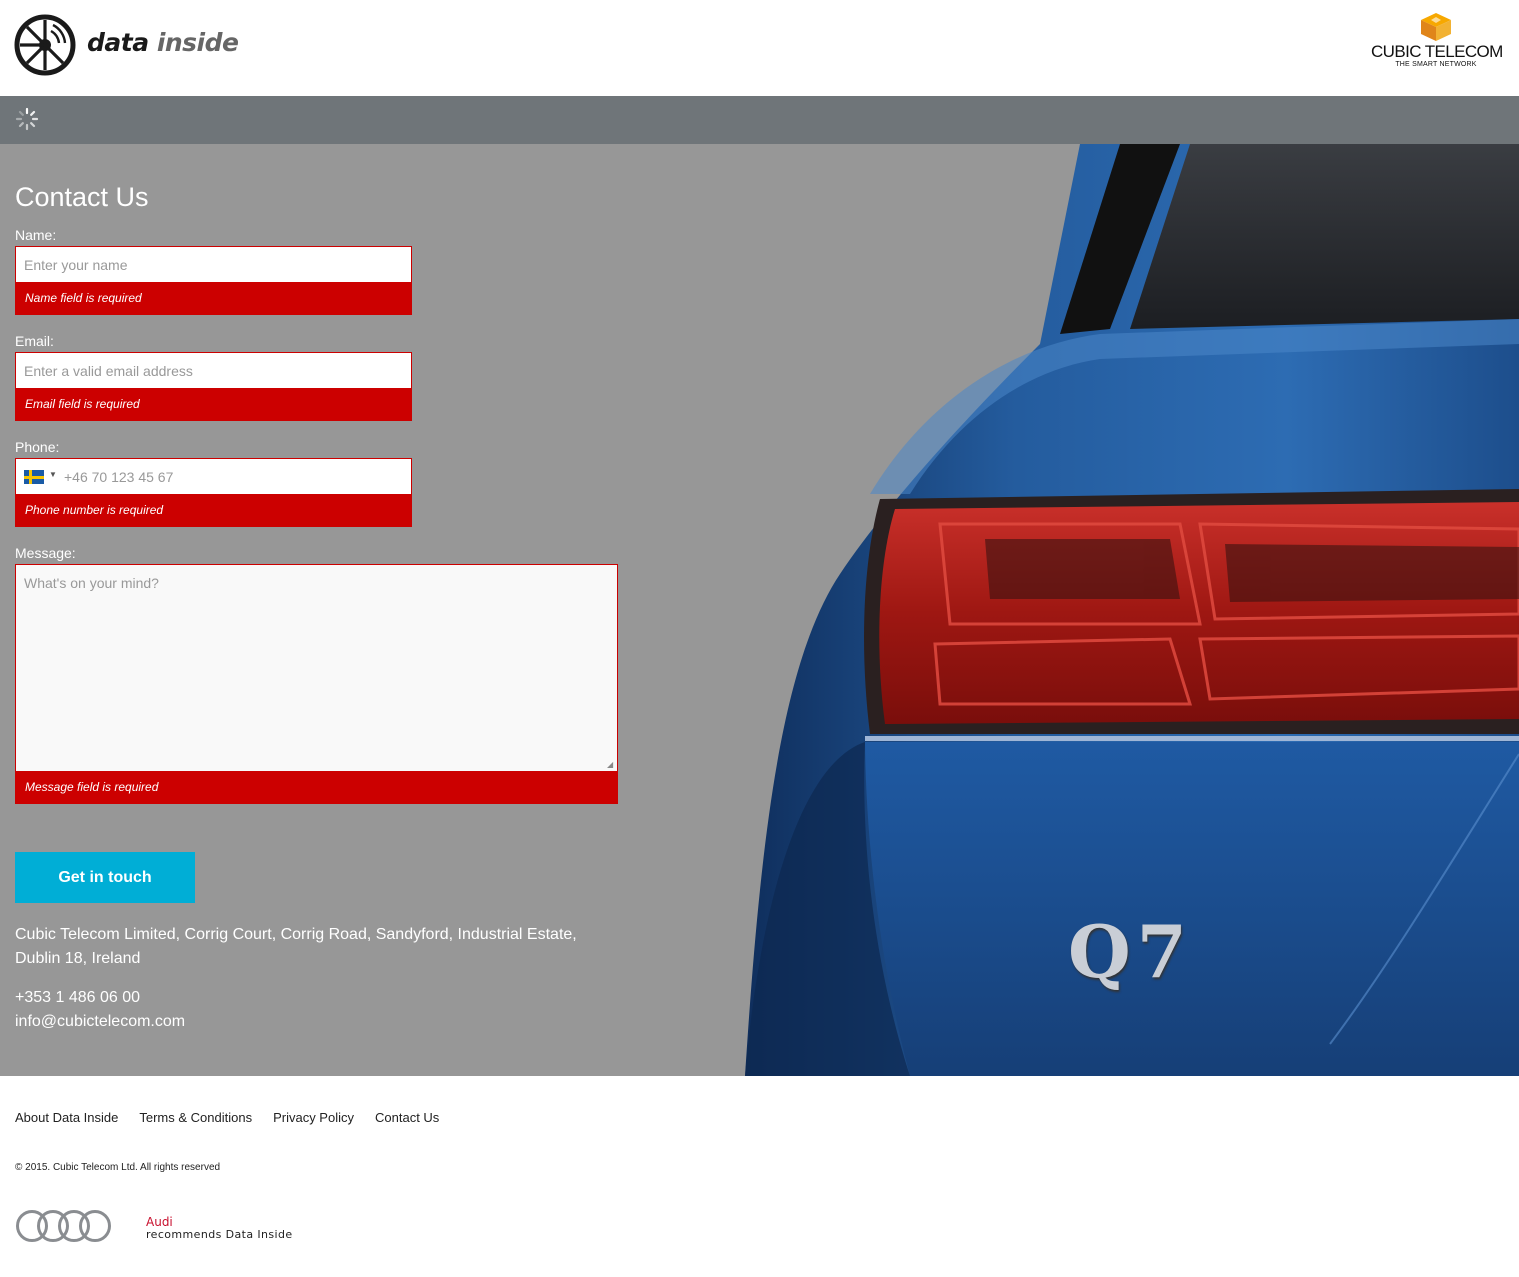 Image resolution: width=1519 pixels, height=1277 pixels. Describe the element at coordinates (611, 765) in the screenshot. I see `resize-handle-icon: ◢` at that location.